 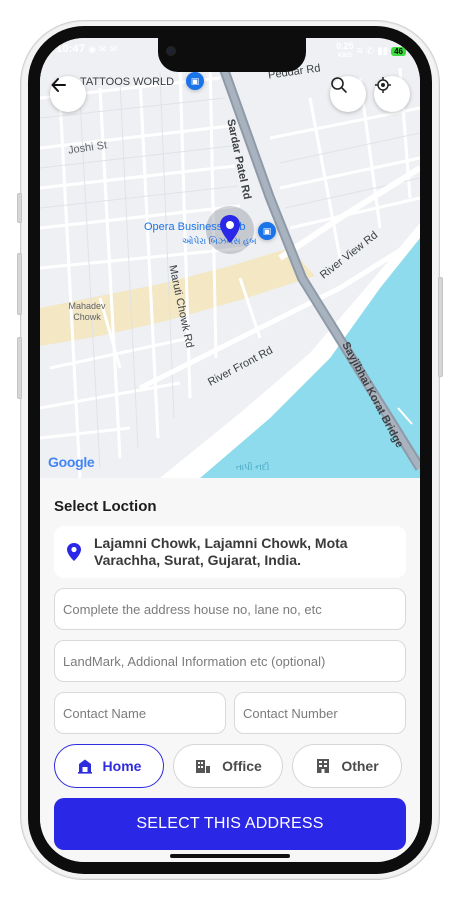 What do you see at coordinates (348, 94) in the screenshot?
I see `search-button` at bounding box center [348, 94].